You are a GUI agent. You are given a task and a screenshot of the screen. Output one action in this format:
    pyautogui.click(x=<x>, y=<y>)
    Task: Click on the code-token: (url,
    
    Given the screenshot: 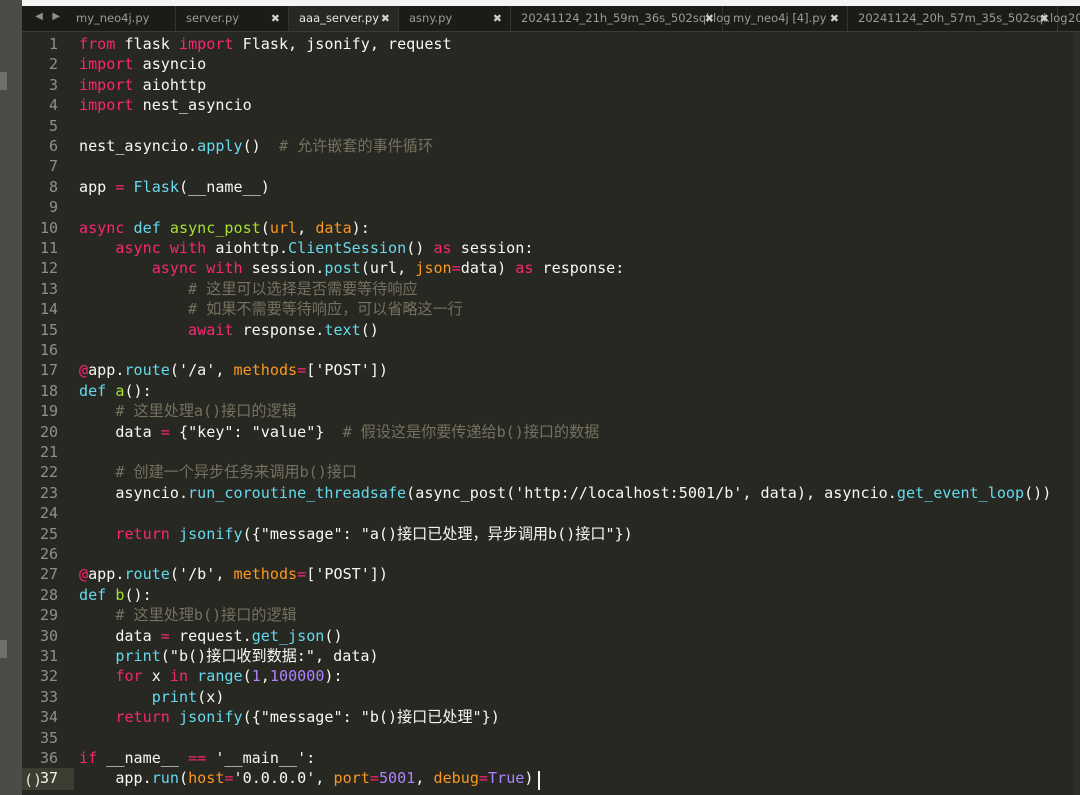 What is the action you would take?
    pyautogui.click(x=388, y=268)
    